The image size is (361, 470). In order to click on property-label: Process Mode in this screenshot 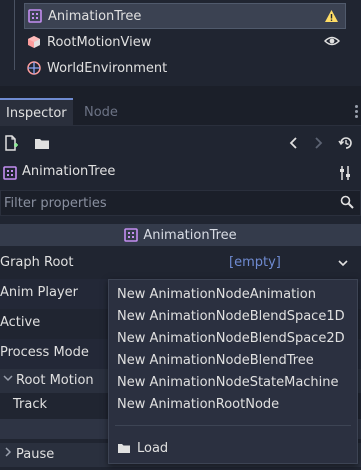, I will do `click(44, 352)`.